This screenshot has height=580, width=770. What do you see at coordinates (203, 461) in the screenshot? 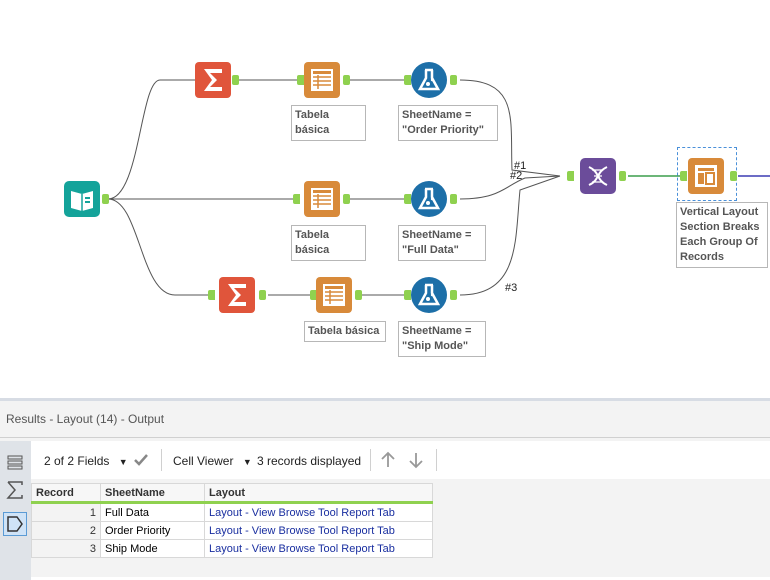
I see `cell-viewer-label: Cell Viewer` at bounding box center [203, 461].